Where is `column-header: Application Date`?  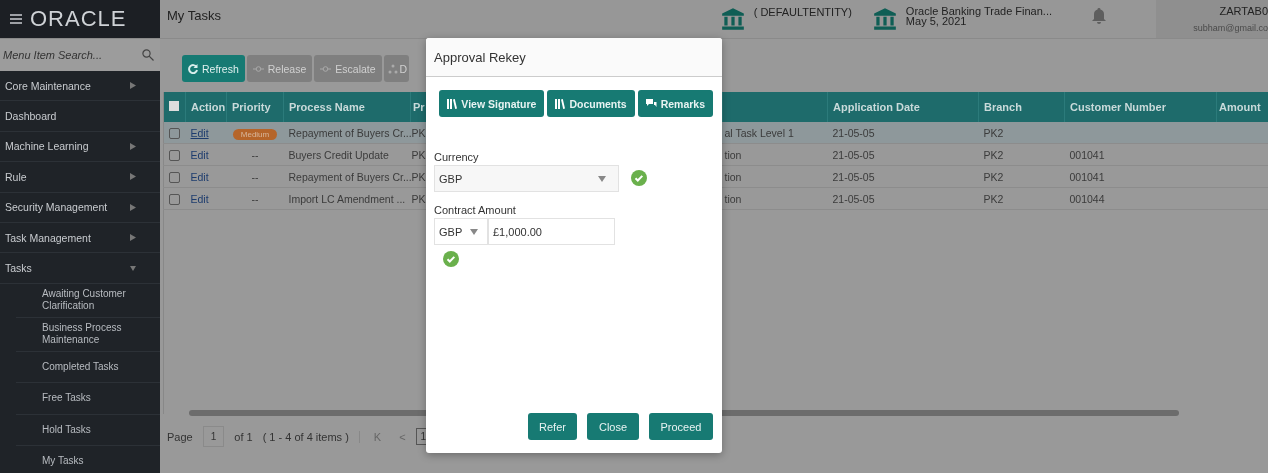
column-header: Application Date is located at coordinates (903, 107).